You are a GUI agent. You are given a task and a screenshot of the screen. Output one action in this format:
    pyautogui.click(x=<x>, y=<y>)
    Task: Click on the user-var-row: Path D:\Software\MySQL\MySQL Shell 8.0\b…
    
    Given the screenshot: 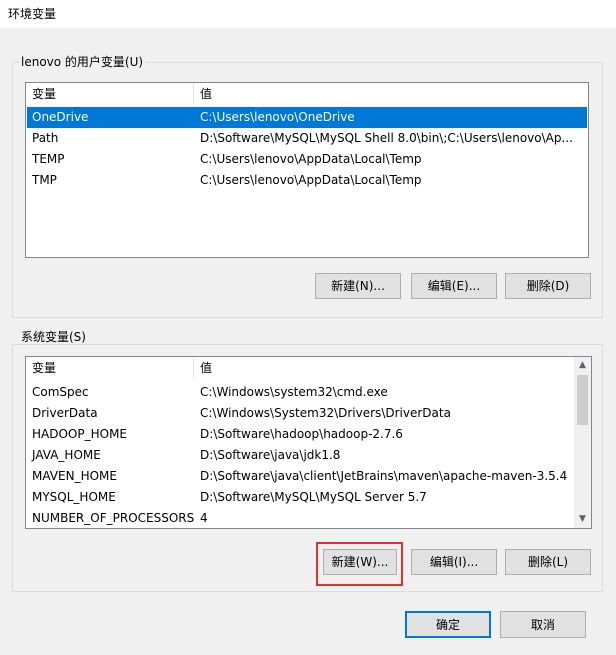 What is the action you would take?
    pyautogui.click(x=307, y=138)
    